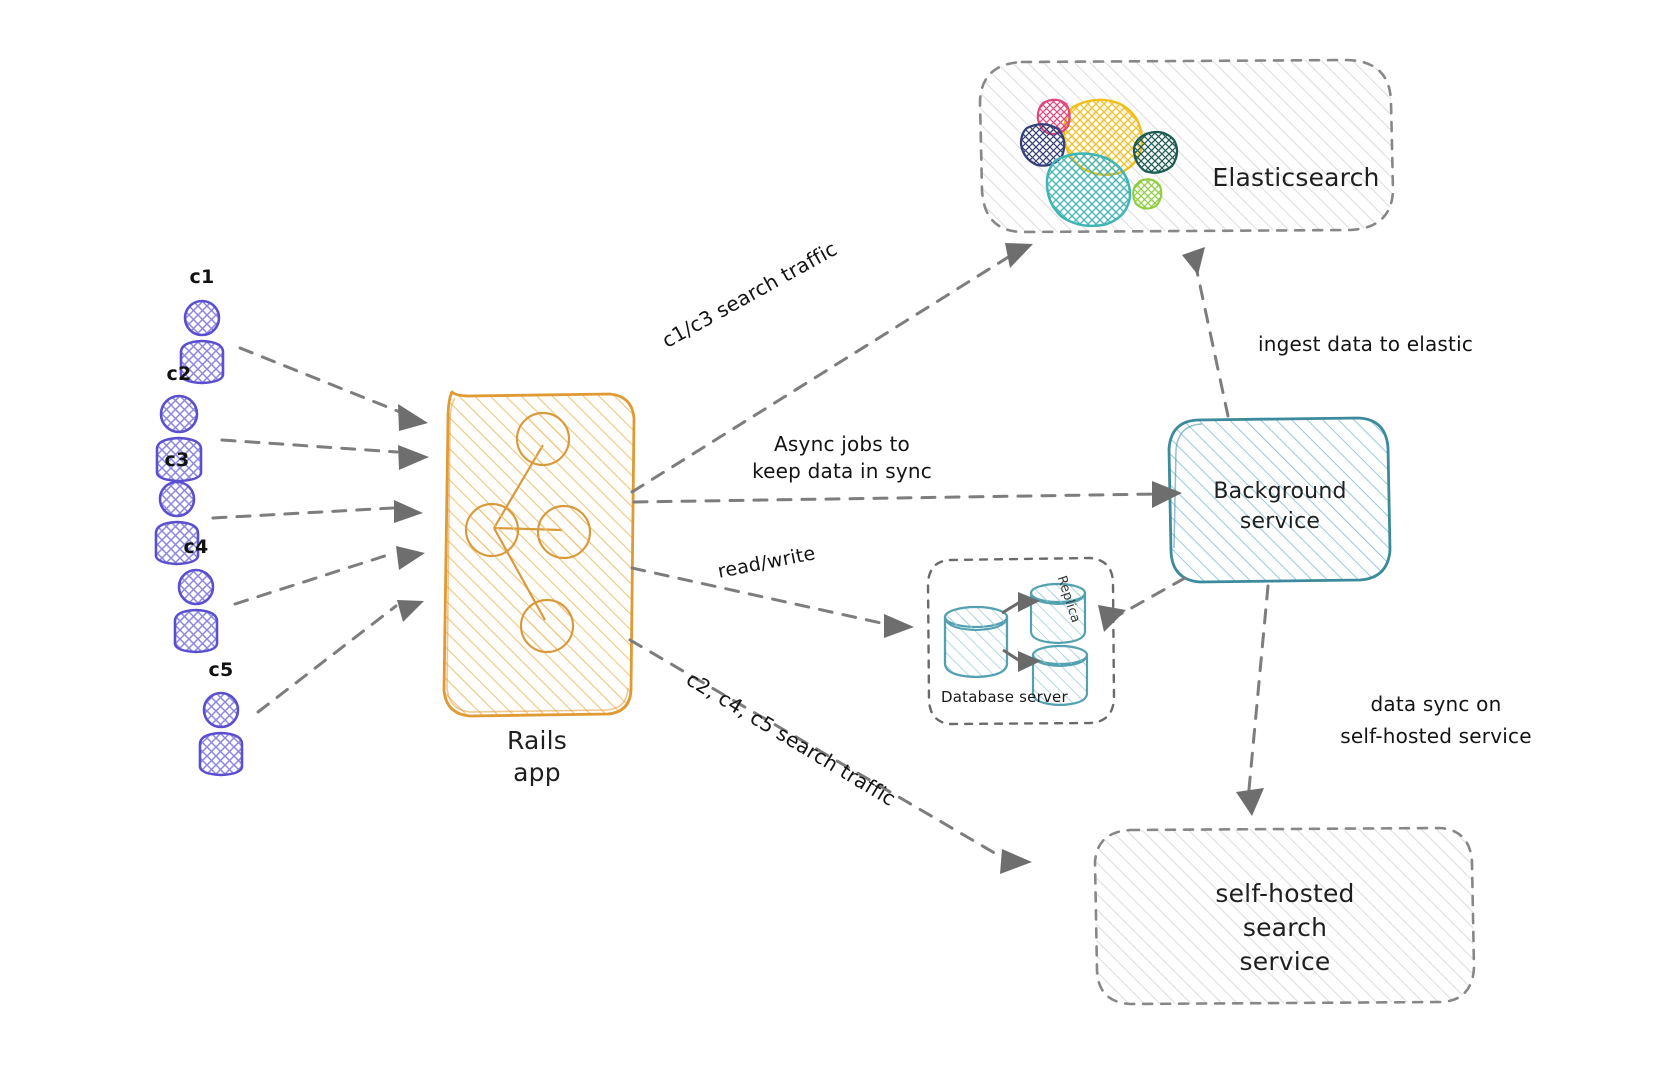 This screenshot has width=1674, height=1076. What do you see at coordinates (1280, 521) in the screenshot?
I see `background-service-label-line2: service` at bounding box center [1280, 521].